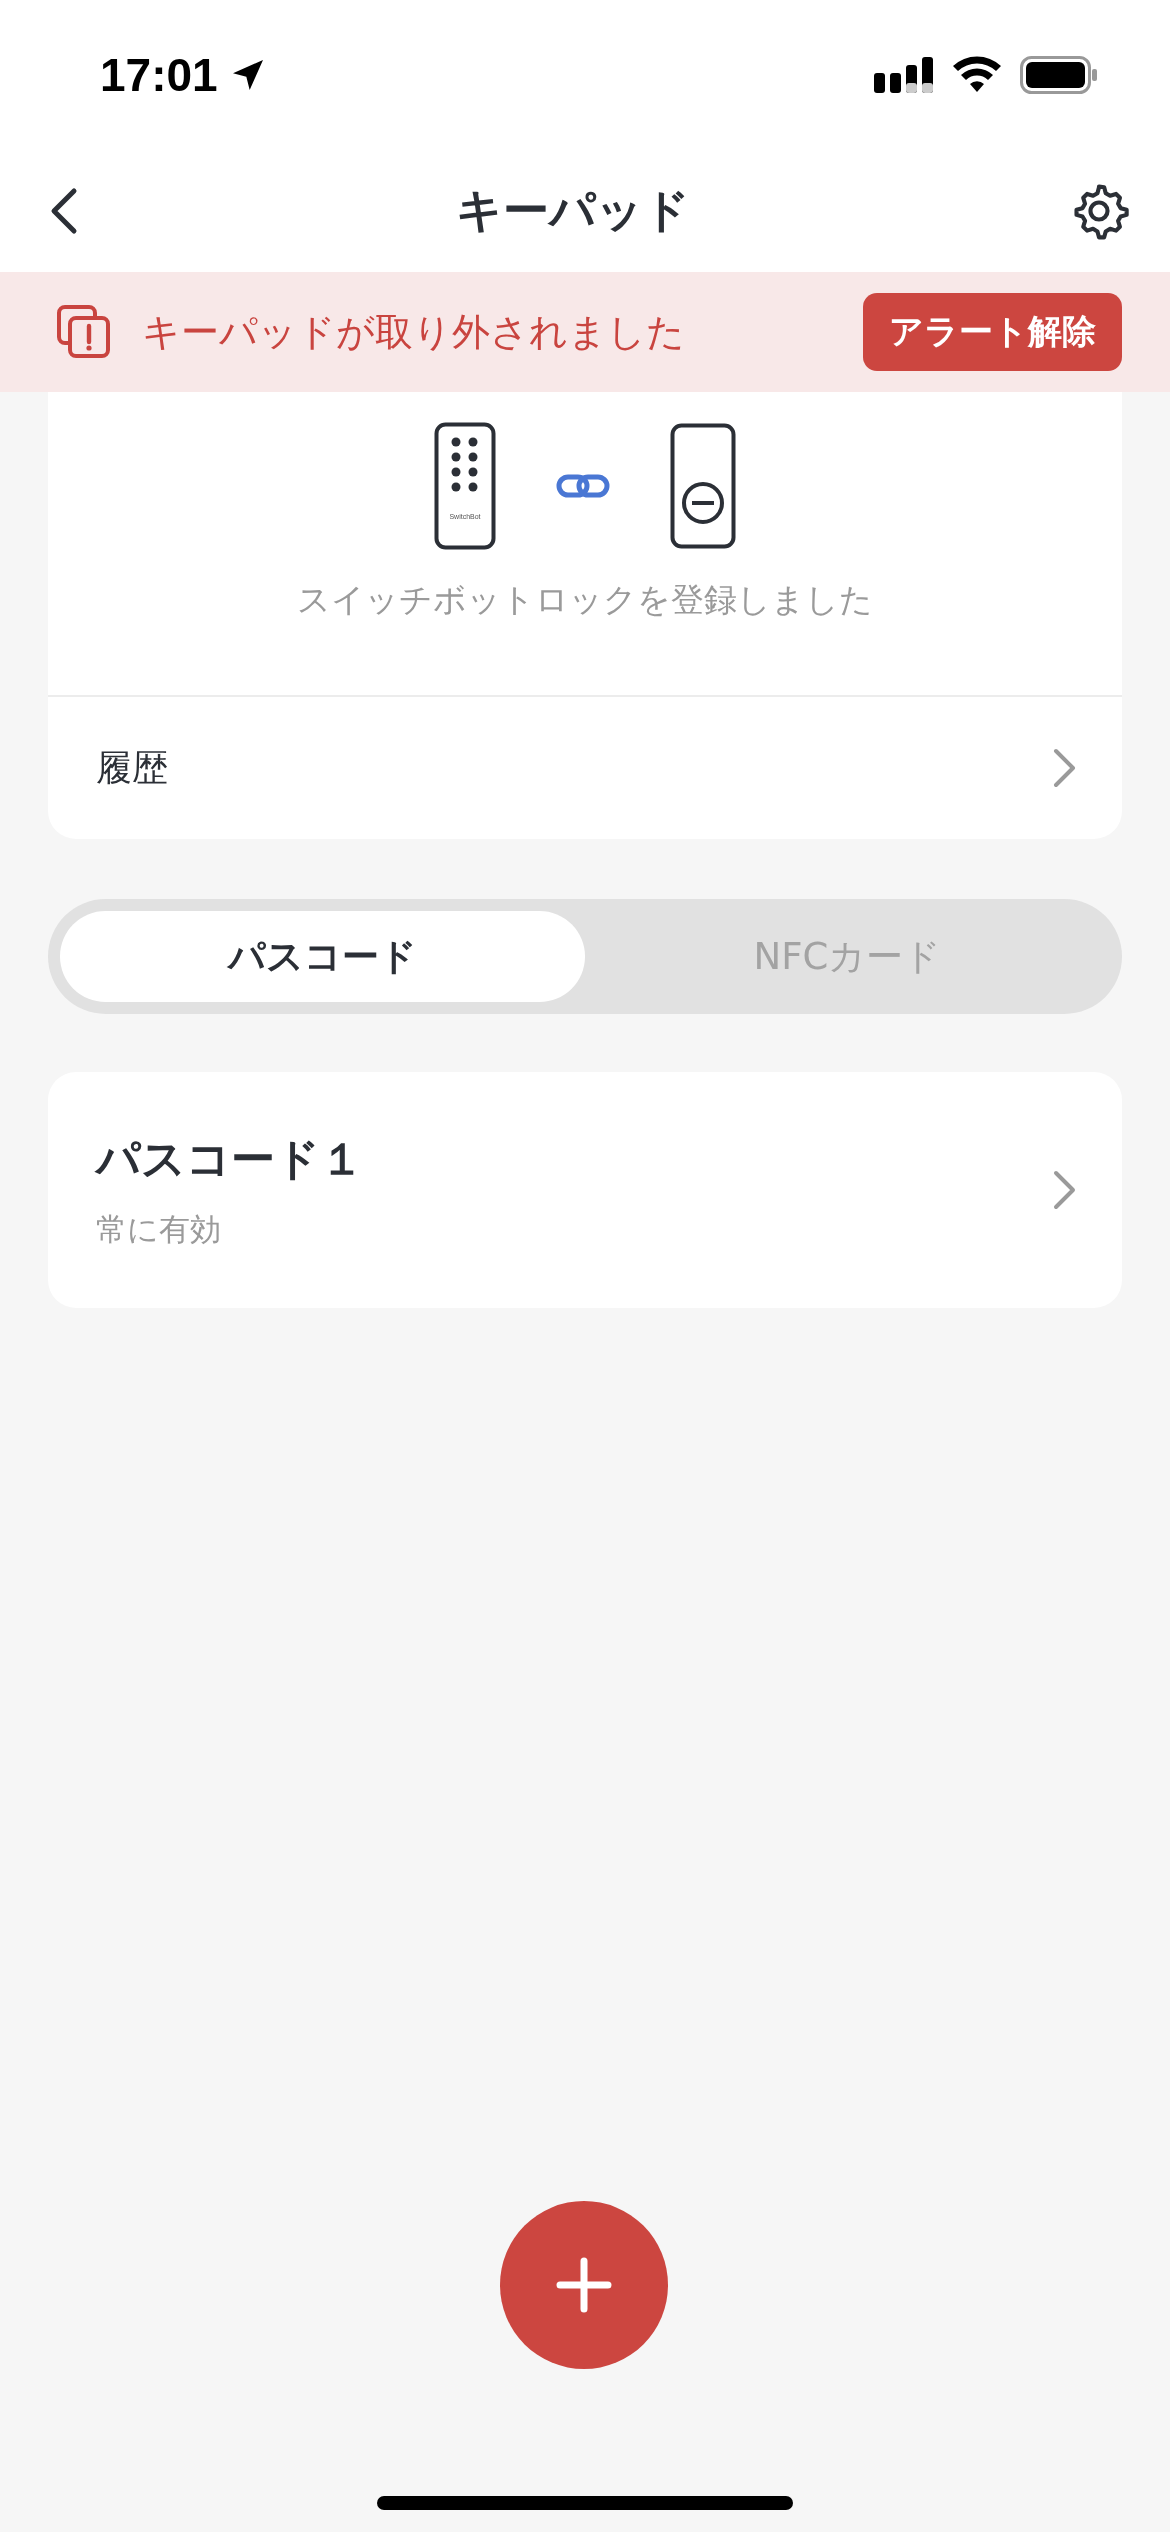  I want to click on alert-icon, so click(84, 332).